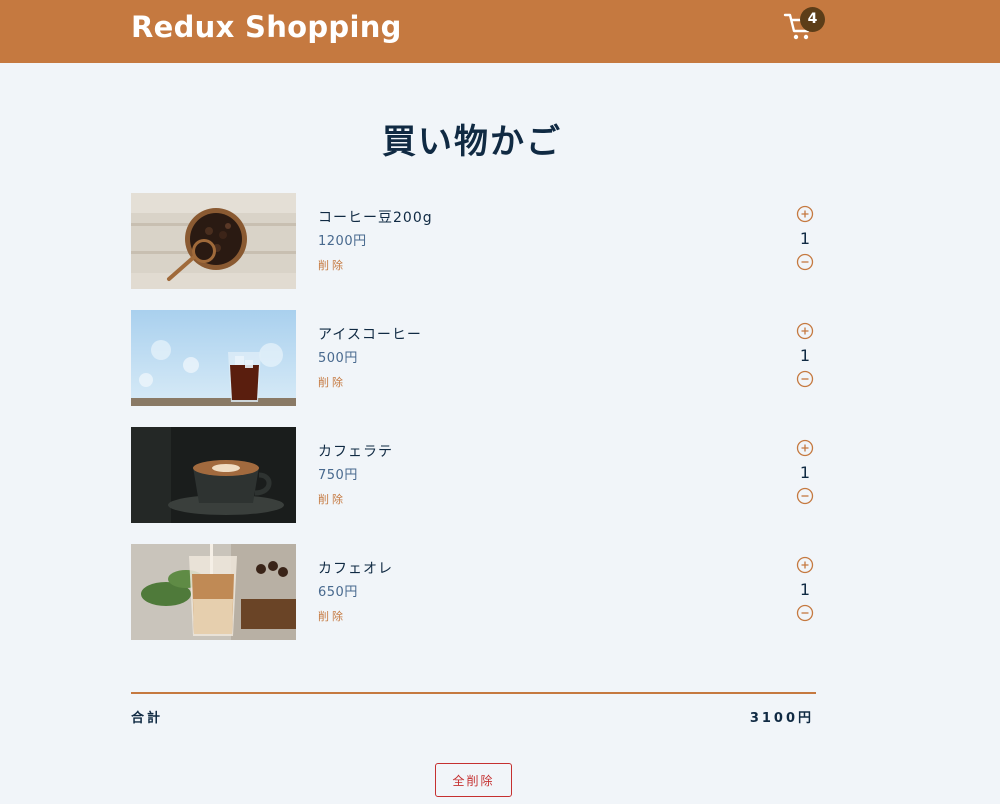 Image resolution: width=1000 pixels, height=804 pixels. What do you see at coordinates (370, 335) in the screenshot?
I see `item-name: アイスコーヒー` at bounding box center [370, 335].